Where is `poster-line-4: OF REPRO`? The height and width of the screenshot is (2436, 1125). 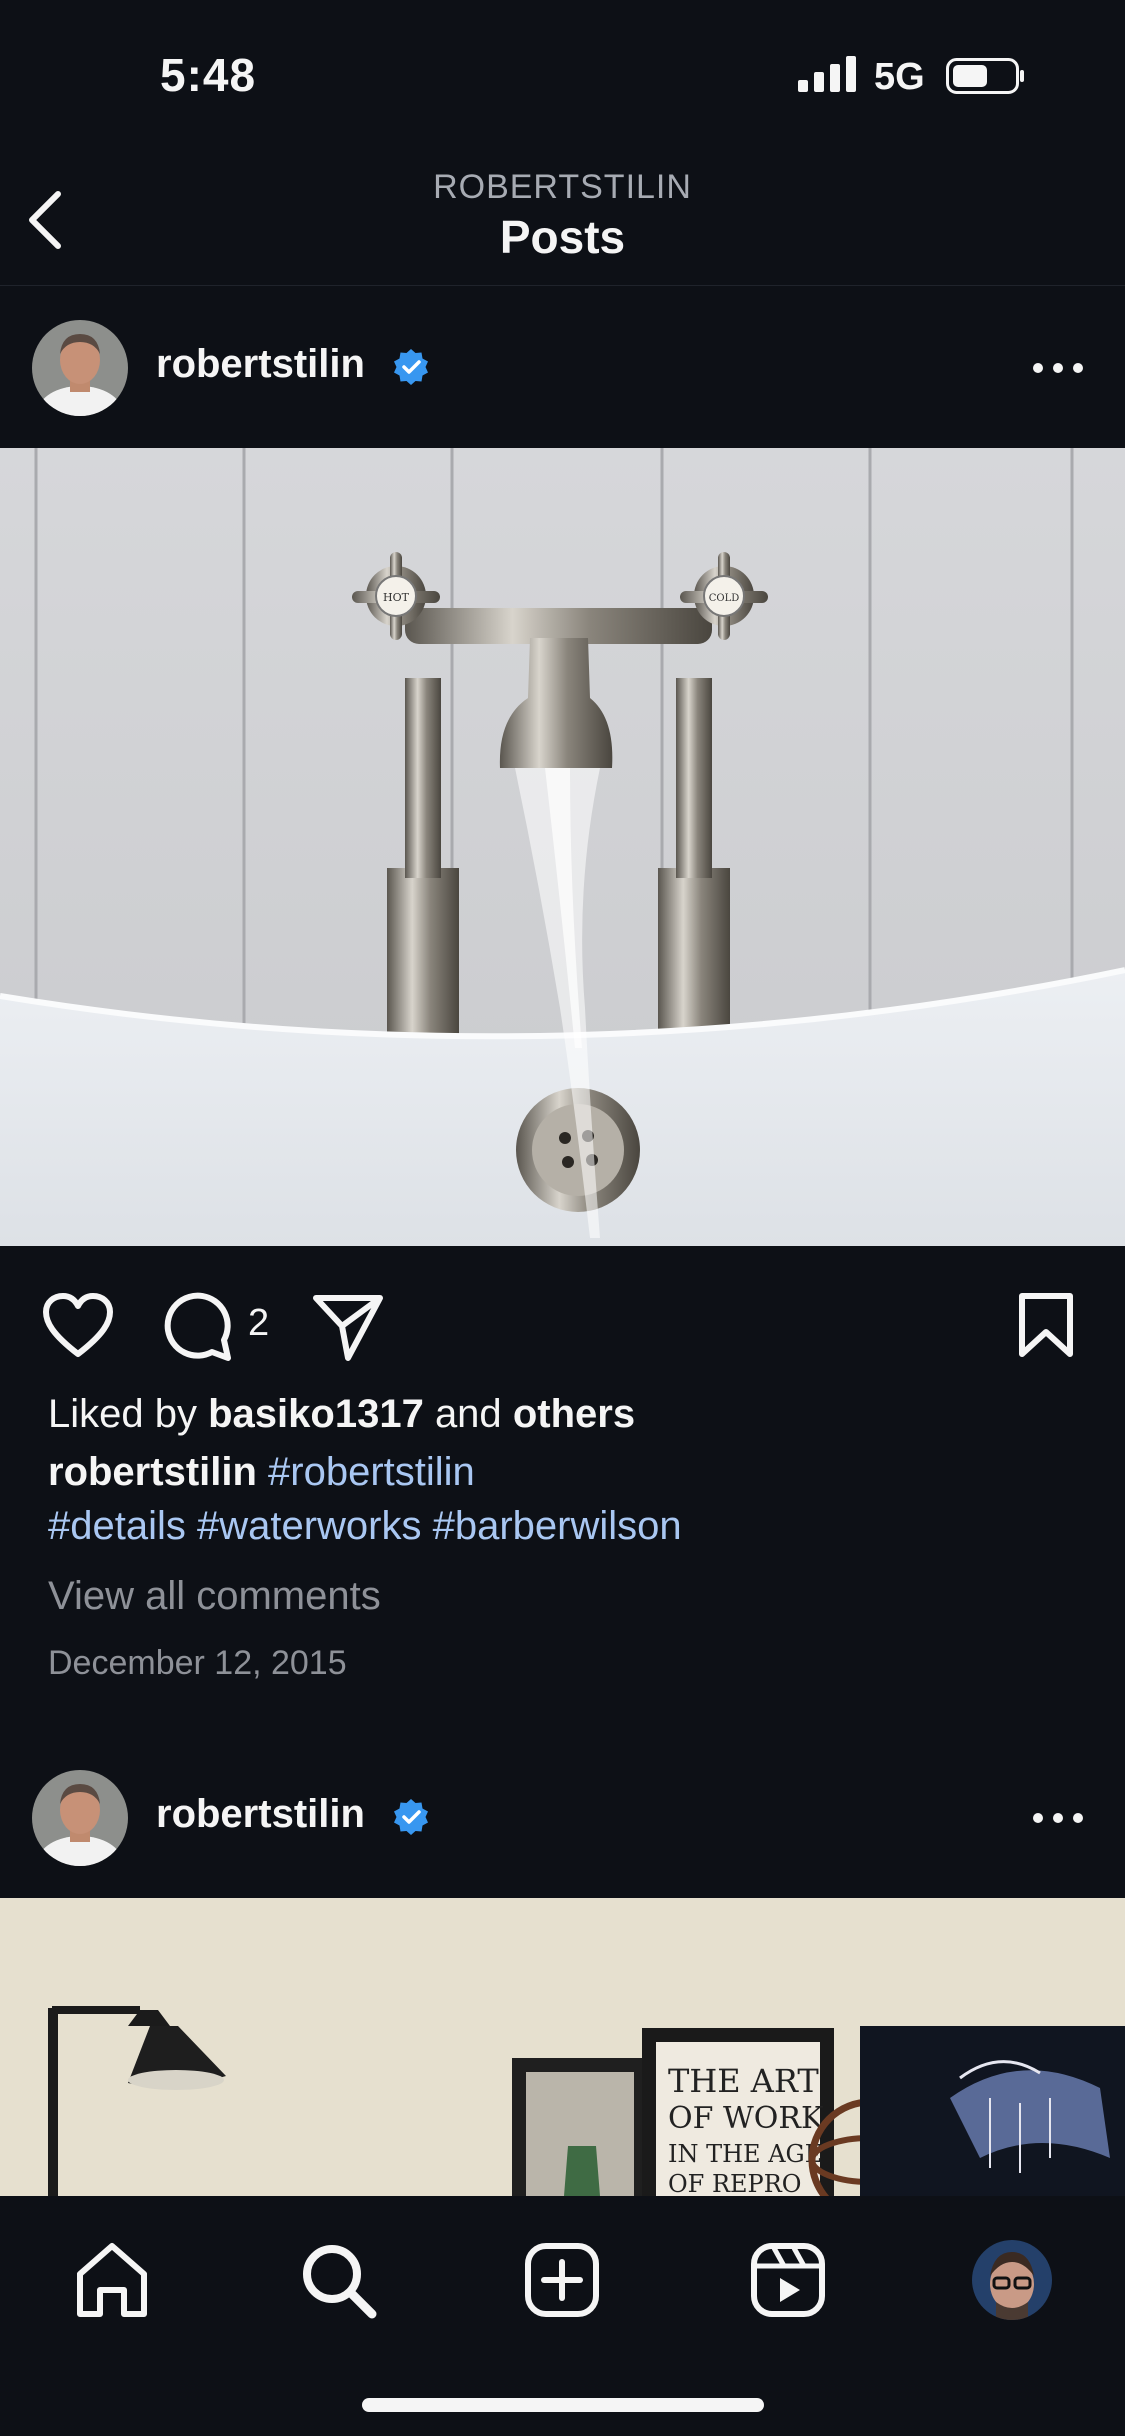 poster-line-4: OF REPRO is located at coordinates (734, 2183).